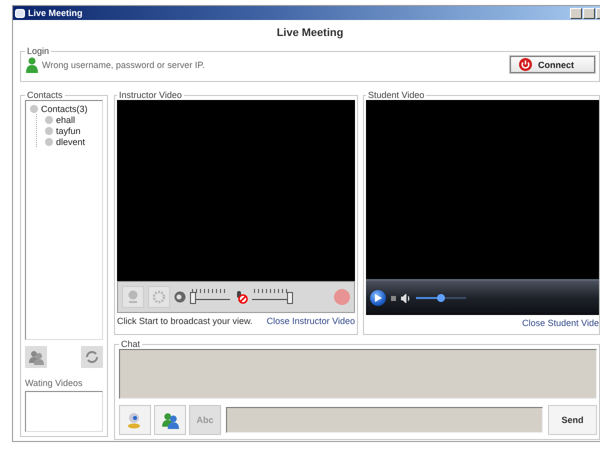  I want to click on power-icon, so click(525, 64).